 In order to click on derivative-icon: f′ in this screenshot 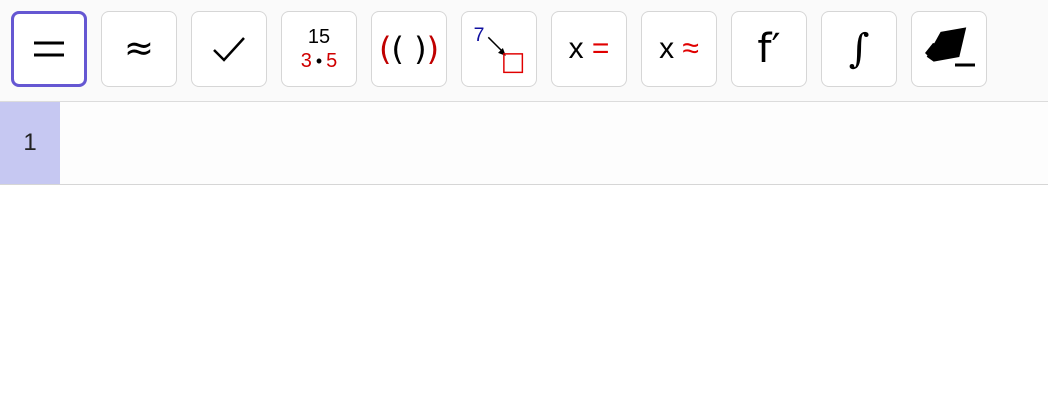, I will do `click(769, 49)`.